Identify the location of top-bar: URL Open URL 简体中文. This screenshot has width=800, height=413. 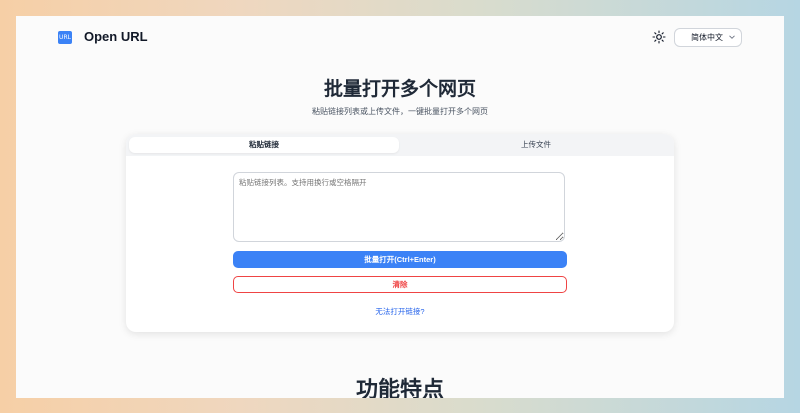
(400, 38).